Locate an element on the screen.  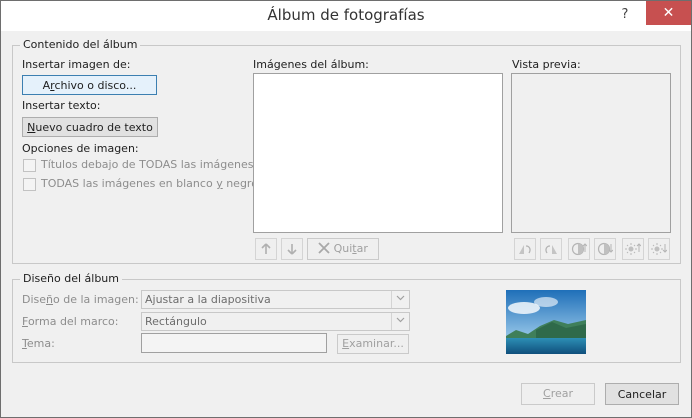
diseno-imagen-label: Diseño de la imagen: is located at coordinates (80, 299).